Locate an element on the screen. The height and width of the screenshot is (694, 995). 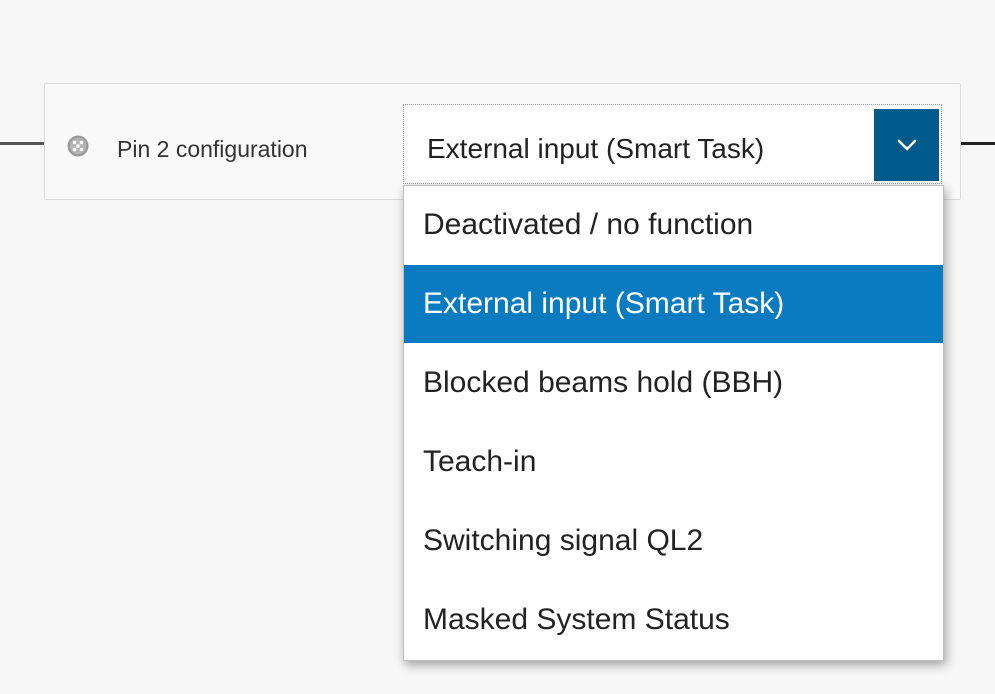
pin-config-select: External input (Smart Task) is located at coordinates (672, 144).